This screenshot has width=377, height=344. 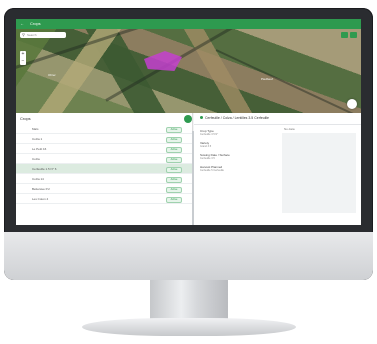 What do you see at coordinates (23, 61) in the screenshot?
I see `zoom-out-button: −` at bounding box center [23, 61].